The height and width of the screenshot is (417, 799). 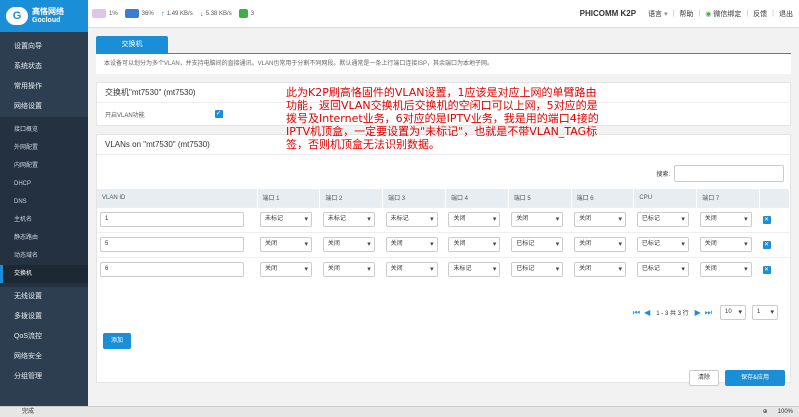 What do you see at coordinates (125, 115) in the screenshot?
I see `enable-vlan-label: 开启VLAN功能` at bounding box center [125, 115].